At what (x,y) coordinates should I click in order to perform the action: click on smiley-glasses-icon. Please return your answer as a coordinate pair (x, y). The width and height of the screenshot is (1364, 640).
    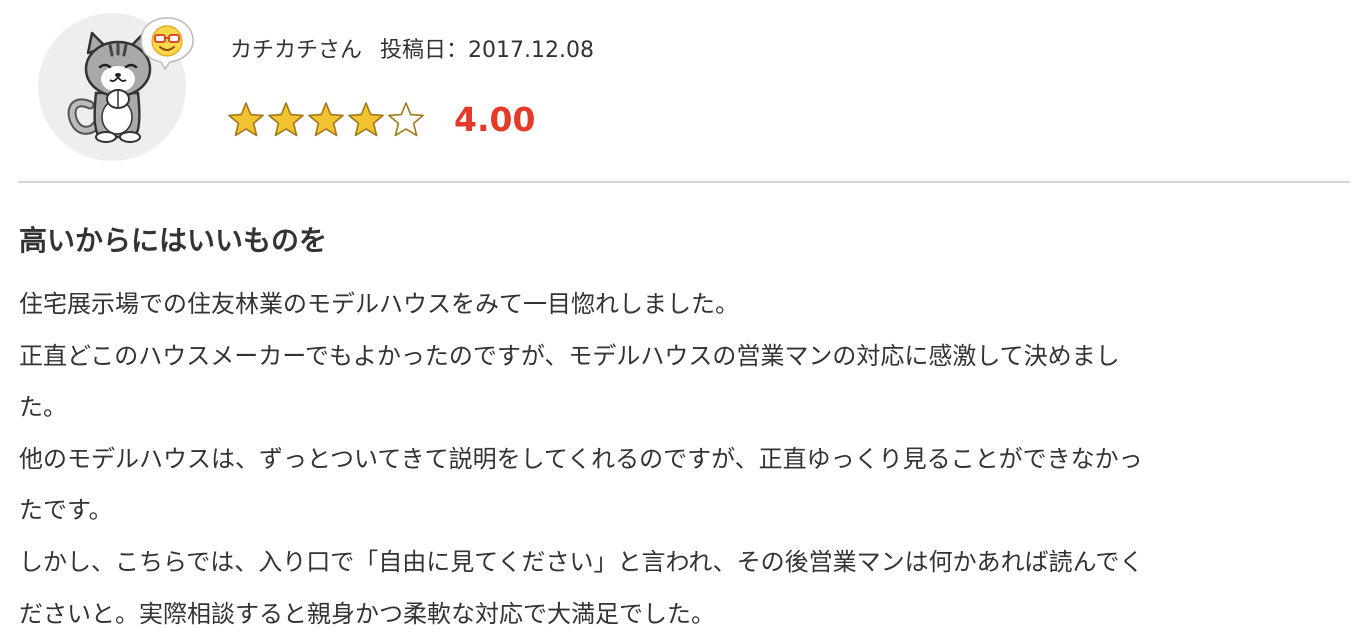
    Looking at the image, I should click on (167, 43).